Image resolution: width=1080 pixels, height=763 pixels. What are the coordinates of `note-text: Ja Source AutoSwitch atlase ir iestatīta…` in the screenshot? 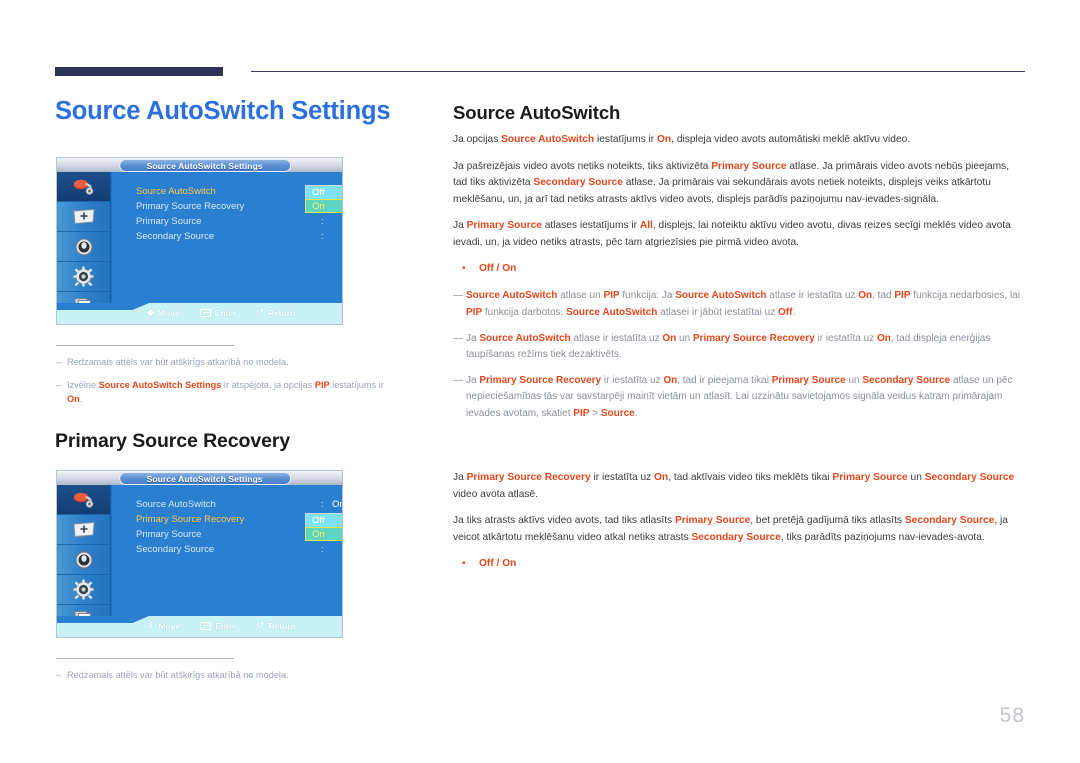 It's located at (728, 346).